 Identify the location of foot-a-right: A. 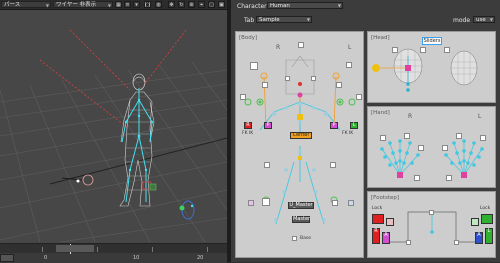
(479, 238).